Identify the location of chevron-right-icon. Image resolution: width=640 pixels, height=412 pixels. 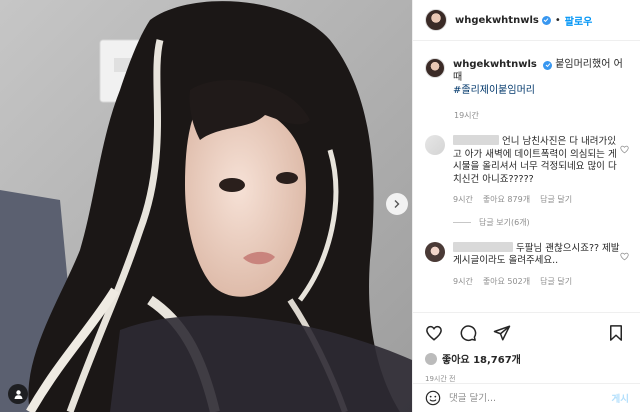
(397, 204).